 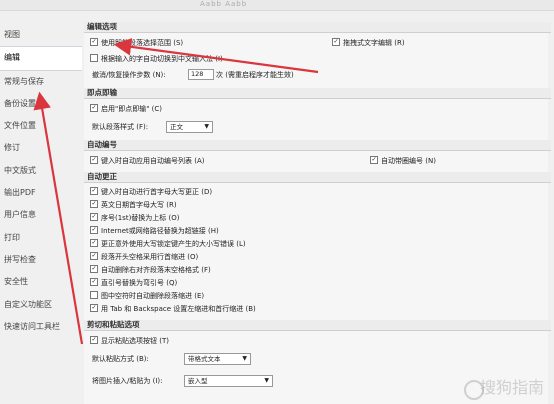 I want to click on arrow-to-edit-tab, so click(x=58, y=218).